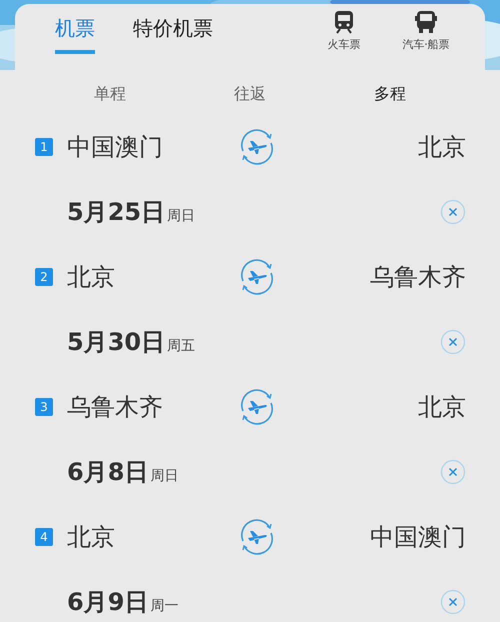 The height and width of the screenshot is (622, 500). What do you see at coordinates (344, 22) in the screenshot?
I see `train-icon` at bounding box center [344, 22].